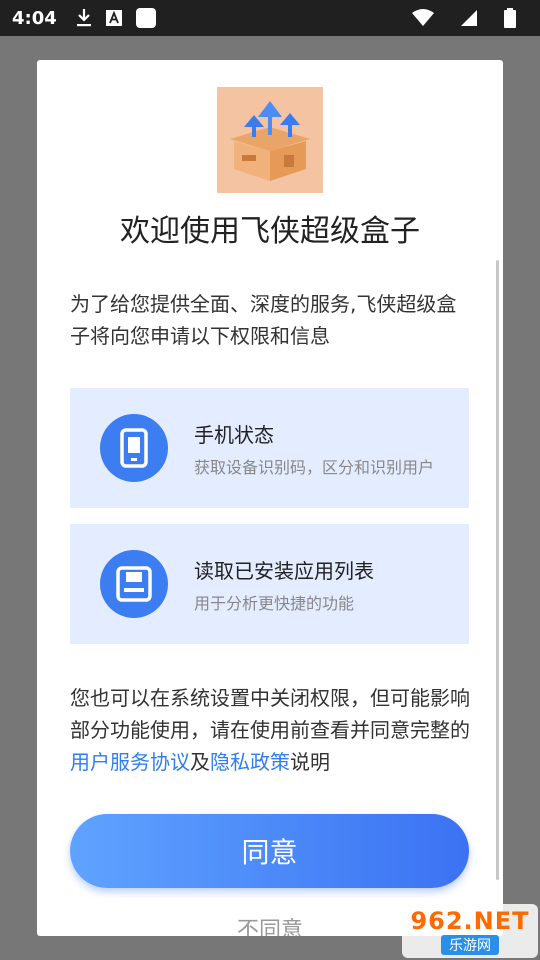 This screenshot has height=960, width=540. What do you see at coordinates (284, 570) in the screenshot?
I see `permission-title: 读取已安装应用列表` at bounding box center [284, 570].